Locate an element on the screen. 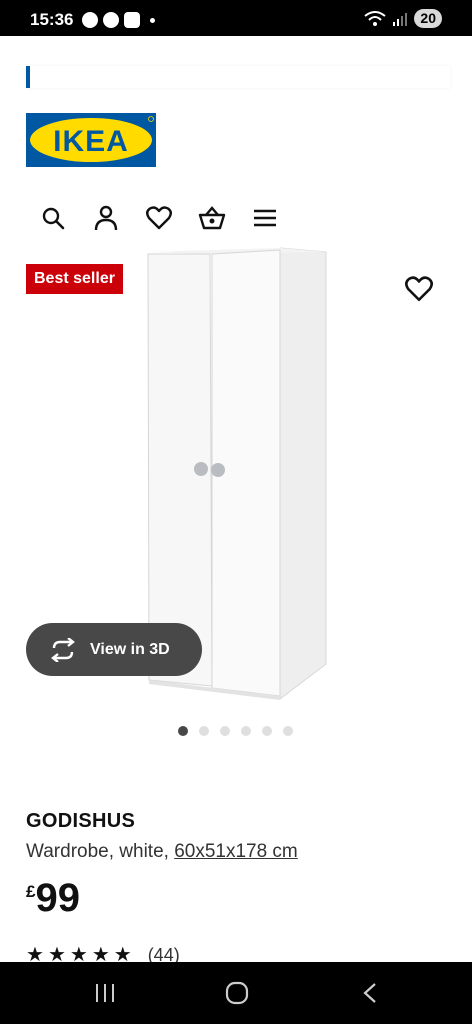 This screenshot has width=472, height=1024. product-price: £99 is located at coordinates (53, 898).